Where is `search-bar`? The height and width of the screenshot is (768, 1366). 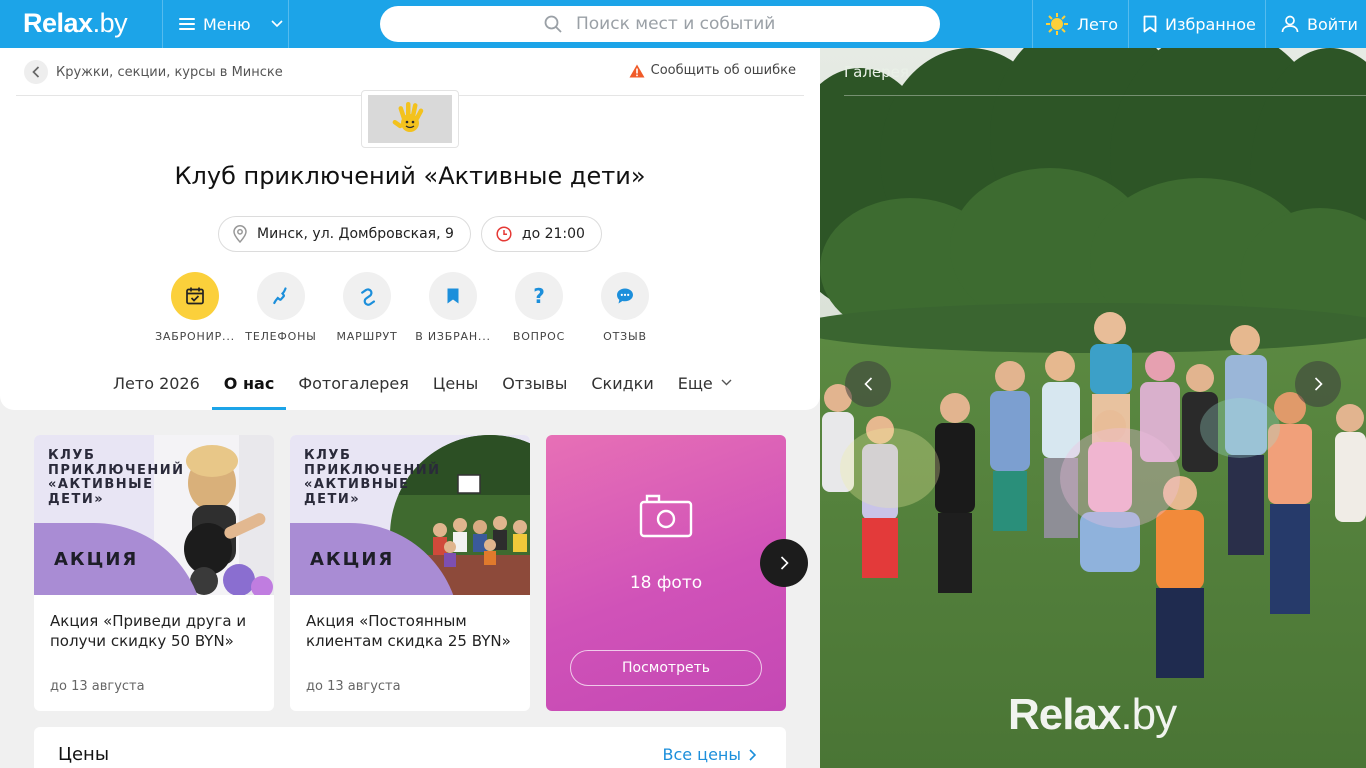
search-bar is located at coordinates (660, 24).